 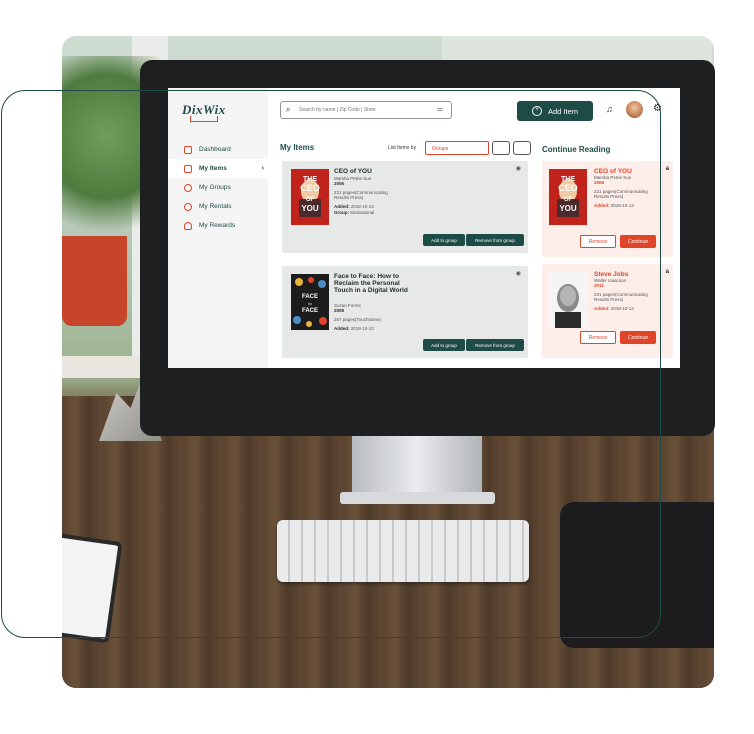 I want to click on sidebar-item-my-rentals: My Rentals, so click(x=218, y=206).